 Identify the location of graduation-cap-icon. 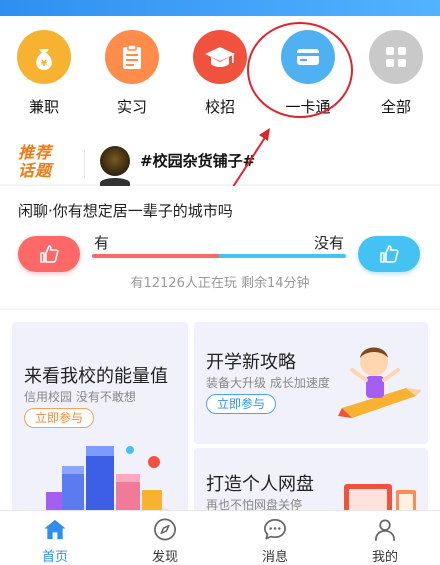
(220, 57).